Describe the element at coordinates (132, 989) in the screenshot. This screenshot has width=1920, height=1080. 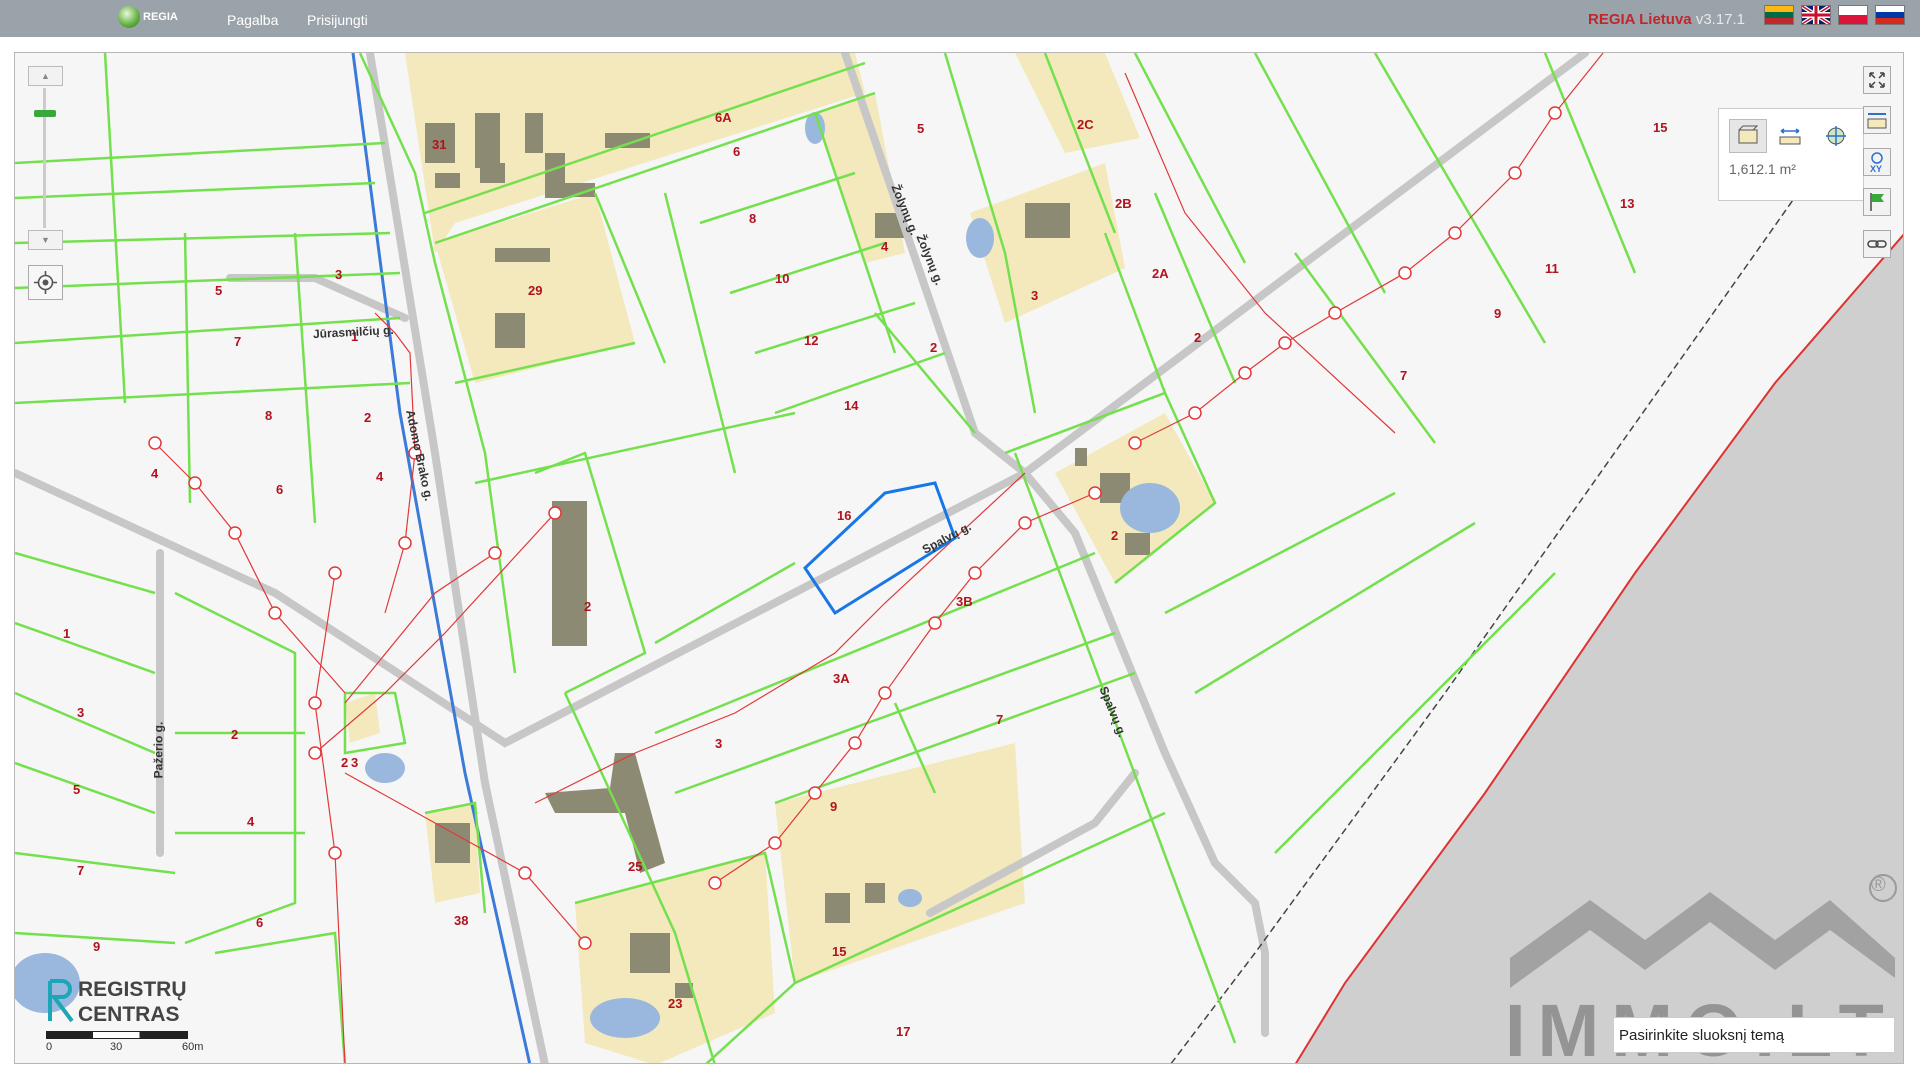
I see `rc-line1: REGISTRŲ` at that location.